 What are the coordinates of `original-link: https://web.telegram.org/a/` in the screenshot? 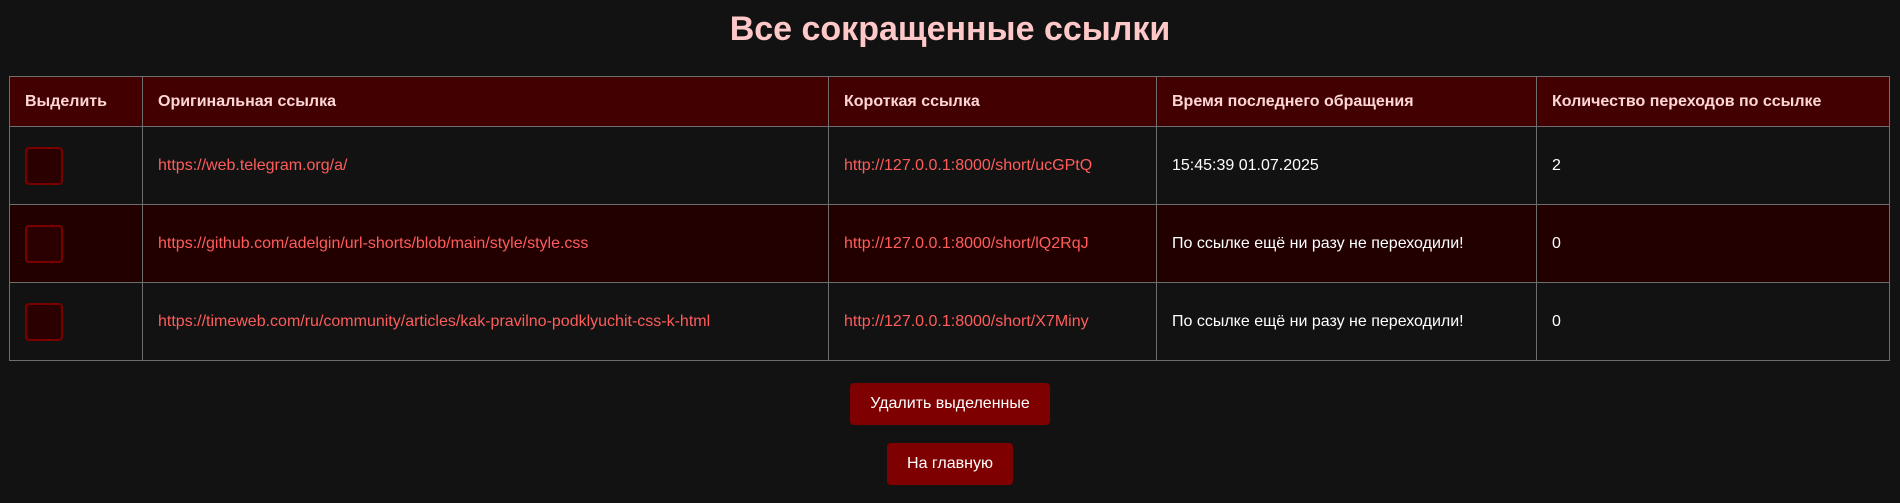 It's located at (252, 165).